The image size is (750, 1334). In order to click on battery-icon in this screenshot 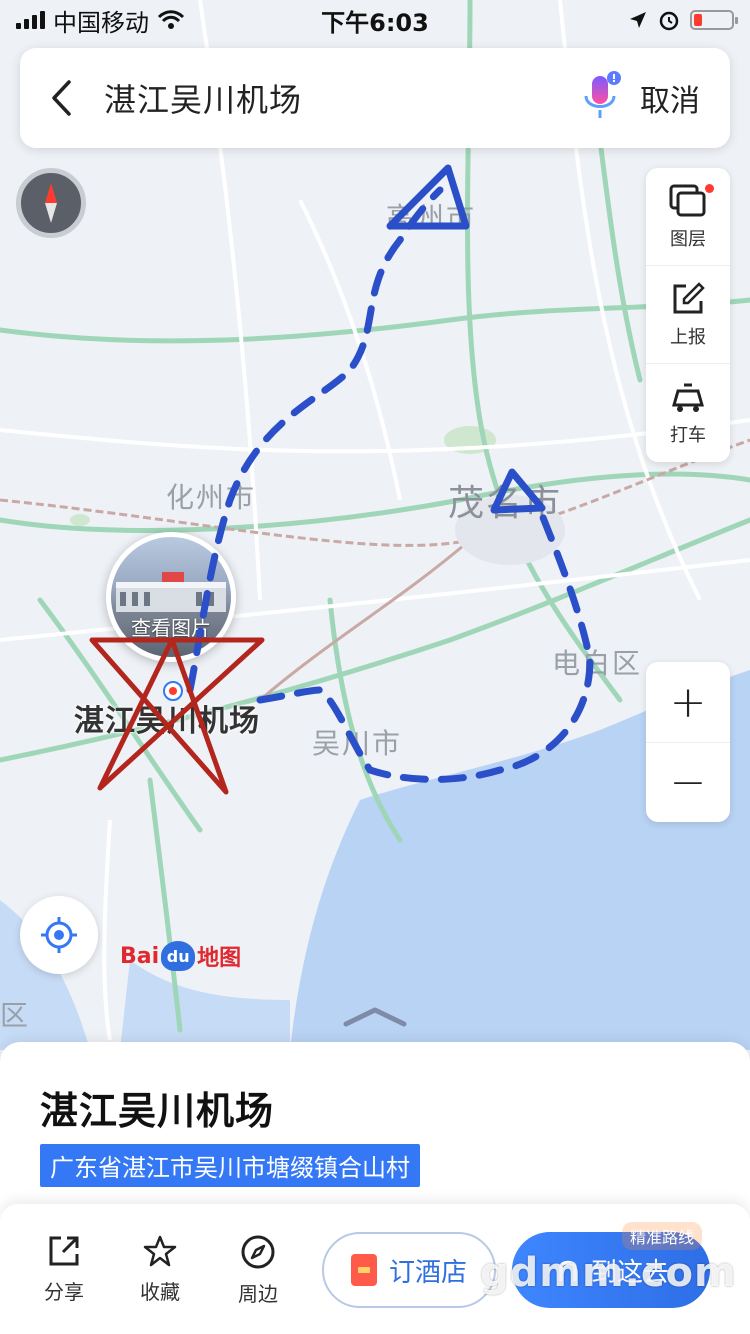, I will do `click(714, 20)`.